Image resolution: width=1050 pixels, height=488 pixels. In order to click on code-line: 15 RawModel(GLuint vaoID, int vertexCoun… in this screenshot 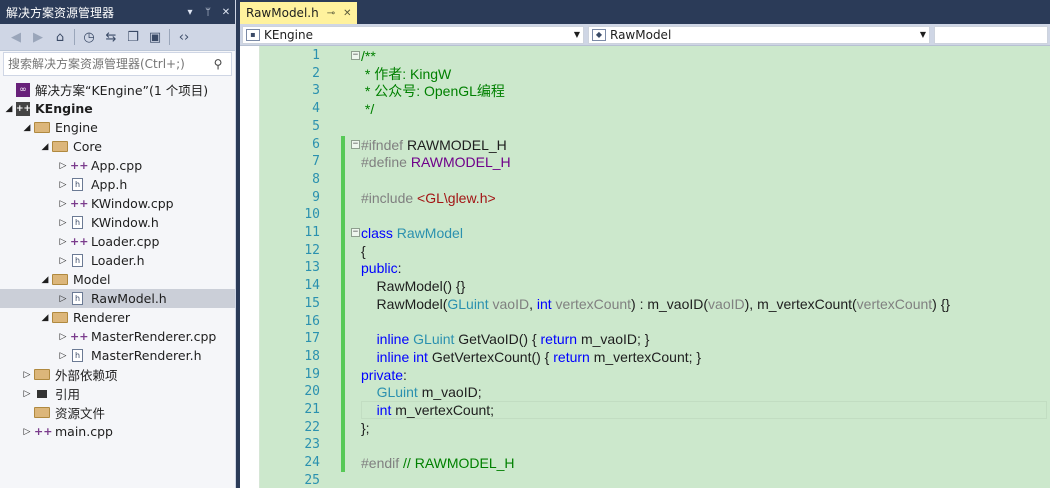, I will do `click(645, 303)`.